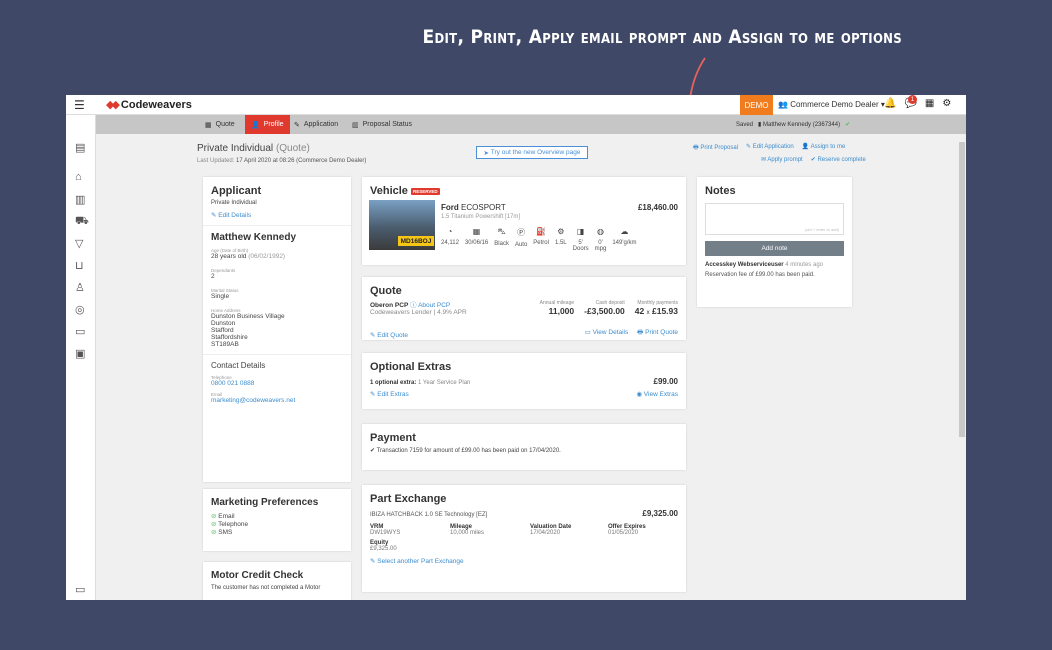 Image resolution: width=1052 pixels, height=650 pixels. Describe the element at coordinates (719, 148) in the screenshot. I see `print-proposal-label: Print Proposal` at that location.